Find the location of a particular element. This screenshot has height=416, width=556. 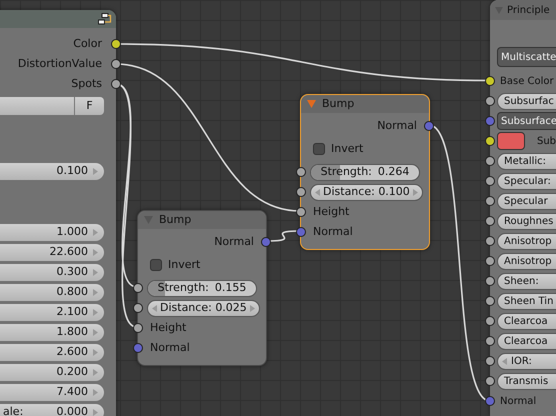

output-label: Color is located at coordinates (87, 44).